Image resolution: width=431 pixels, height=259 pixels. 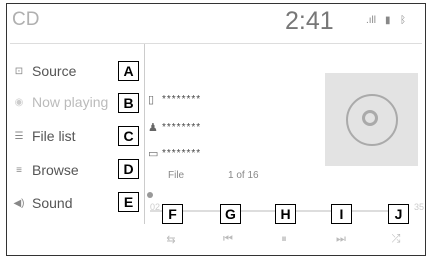 What do you see at coordinates (150, 195) in the screenshot?
I see `progress-knob` at bounding box center [150, 195].